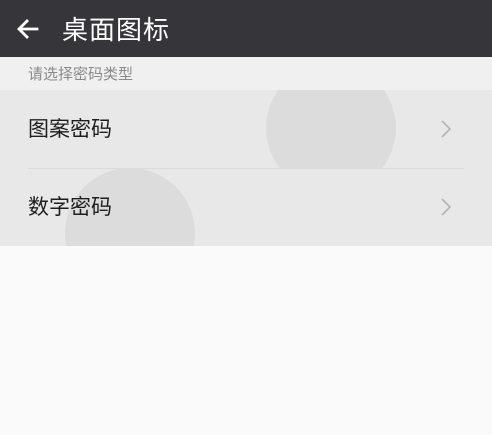  Describe the element at coordinates (70, 207) in the screenshot. I see `list-item-label: 数字密码` at that location.